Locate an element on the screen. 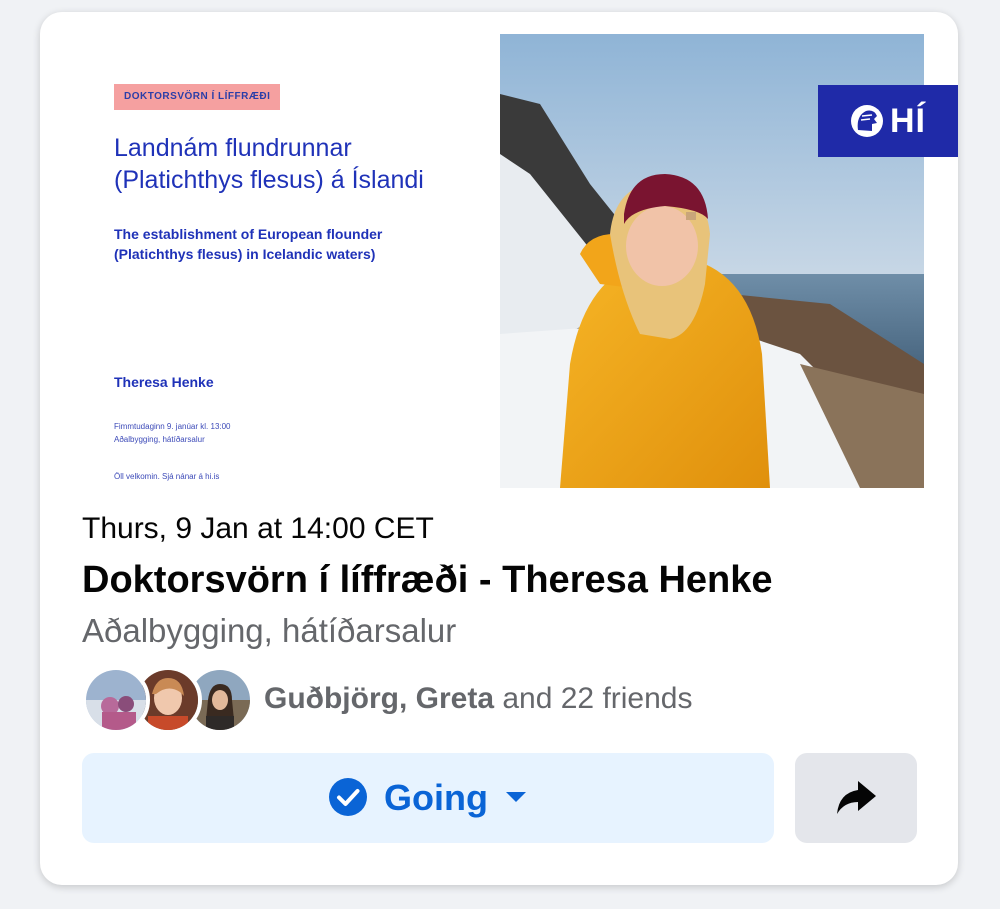 This screenshot has width=1000, height=909. poster-details-line1: Fimmtudaginn 9. janúar kl. 13:00 is located at coordinates (172, 426).